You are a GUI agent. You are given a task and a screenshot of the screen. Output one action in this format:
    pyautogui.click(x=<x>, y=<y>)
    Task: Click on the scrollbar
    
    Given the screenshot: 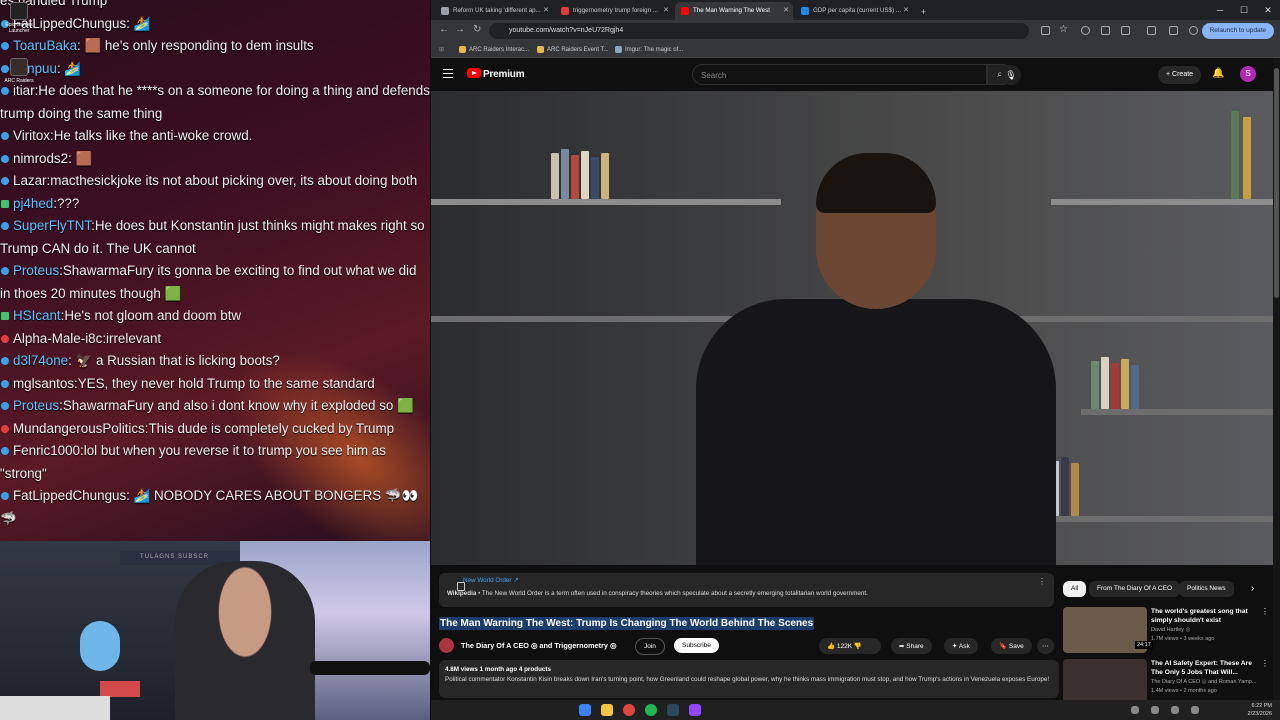 What is the action you would take?
    pyautogui.click(x=1276, y=379)
    